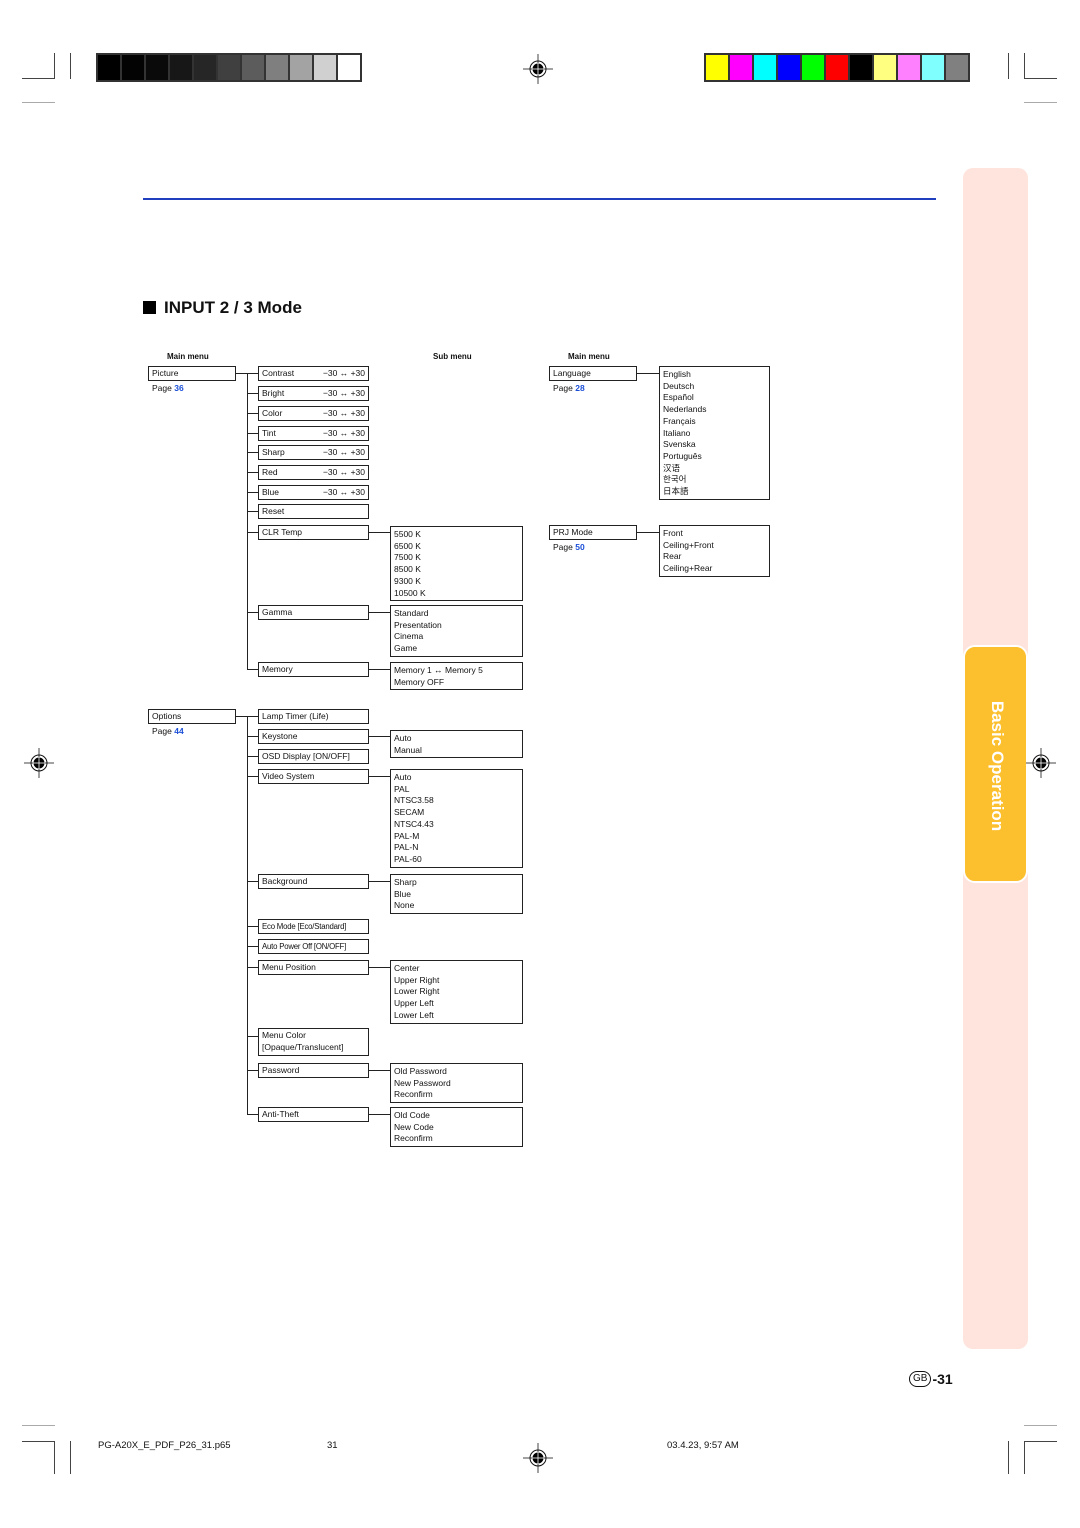 The height and width of the screenshot is (1528, 1080). I want to click on submenu-item: Gamma, so click(313, 612).